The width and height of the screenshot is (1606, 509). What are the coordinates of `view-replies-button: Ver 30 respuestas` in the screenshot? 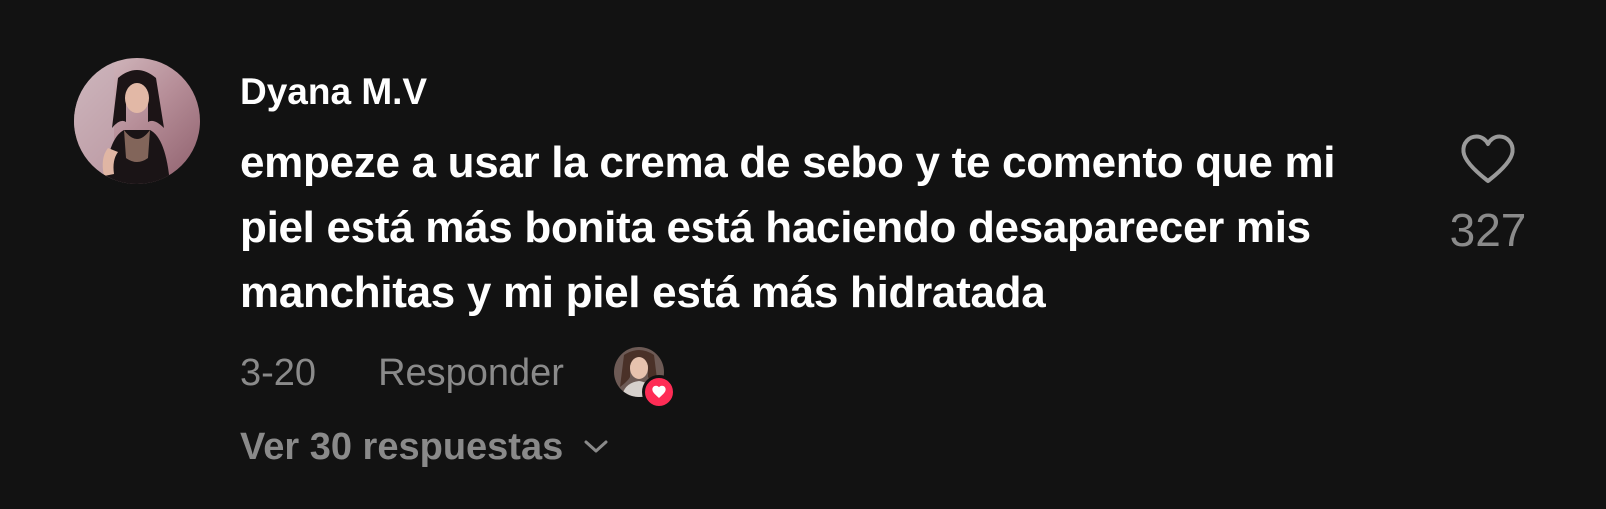 It's located at (424, 447).